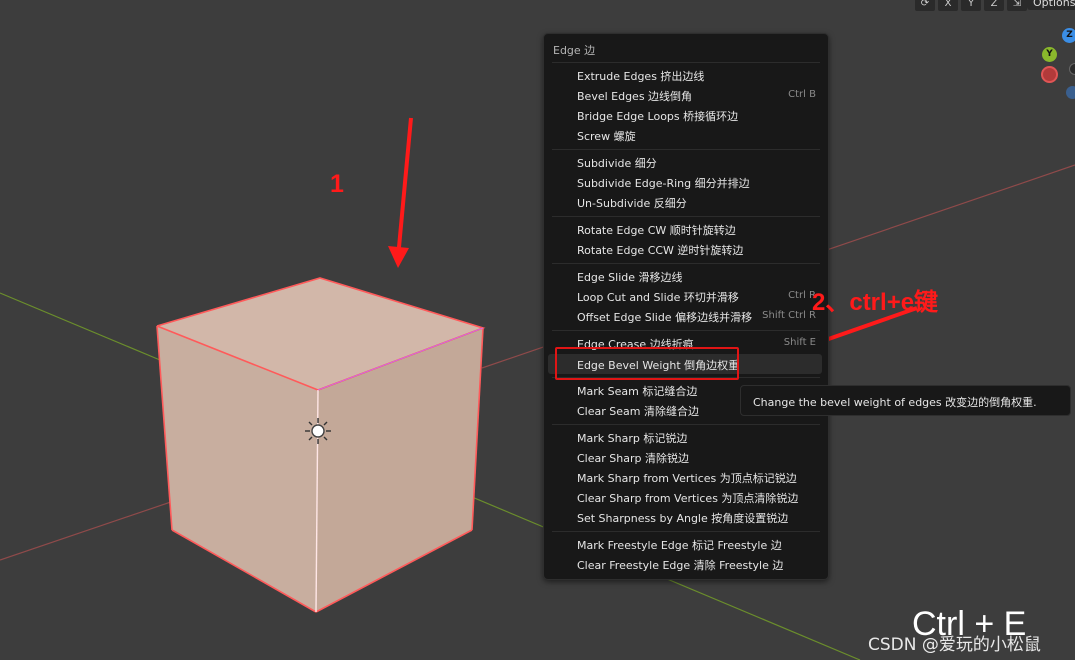  I want to click on menu-item-mark-sharp: Mark Sharp 标记锐边, so click(685, 437).